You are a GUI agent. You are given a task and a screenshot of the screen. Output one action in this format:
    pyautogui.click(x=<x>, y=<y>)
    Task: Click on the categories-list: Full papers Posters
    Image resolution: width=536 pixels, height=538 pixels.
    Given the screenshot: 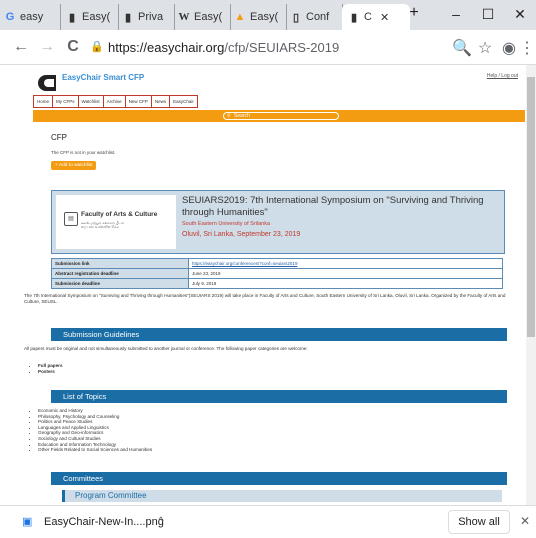 What is the action you would take?
    pyautogui.click(x=46, y=368)
    